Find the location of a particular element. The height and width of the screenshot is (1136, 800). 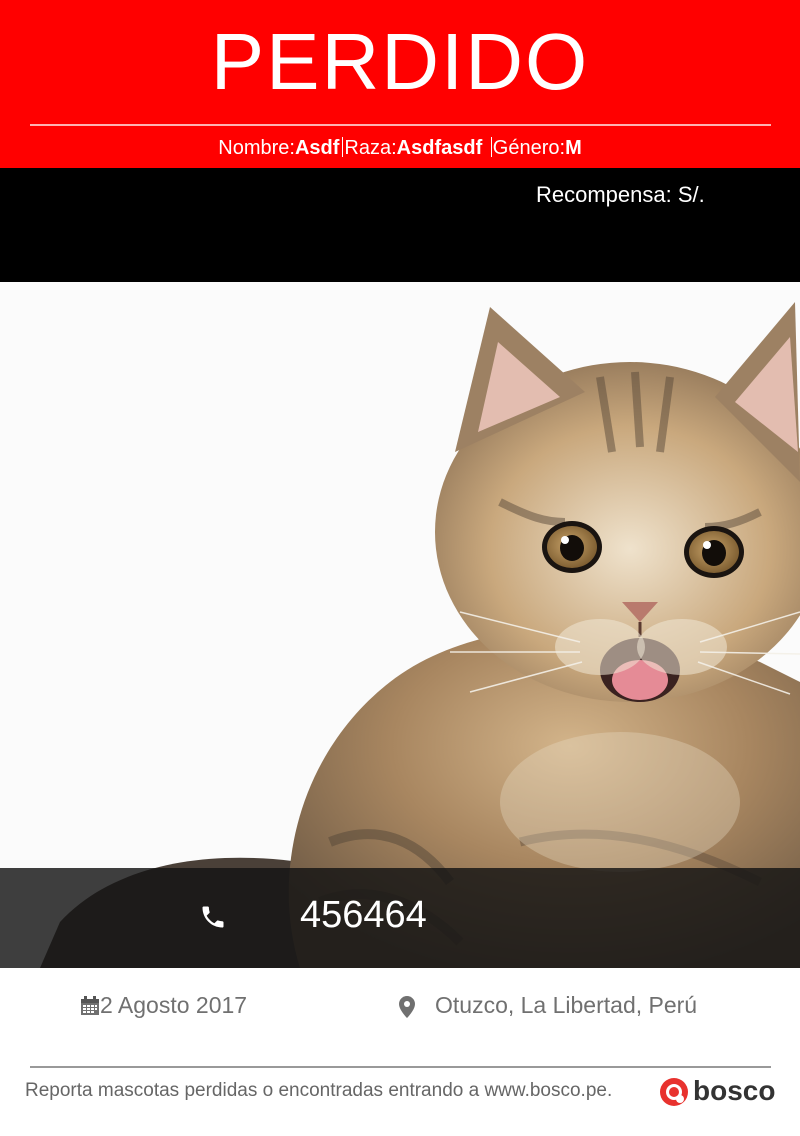

pet-info-row: Nombre:Asdf Raza:Asdfasdf Género:M is located at coordinates (400, 148).